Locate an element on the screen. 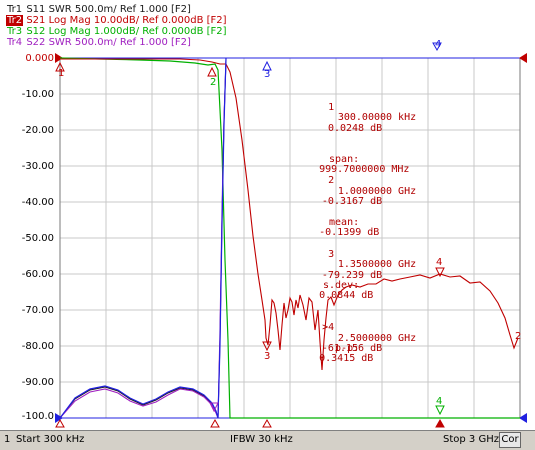 This screenshot has width=535, height=450. stat-sdev: s.dev: 0.0844 dB is located at coordinates (346, 291).